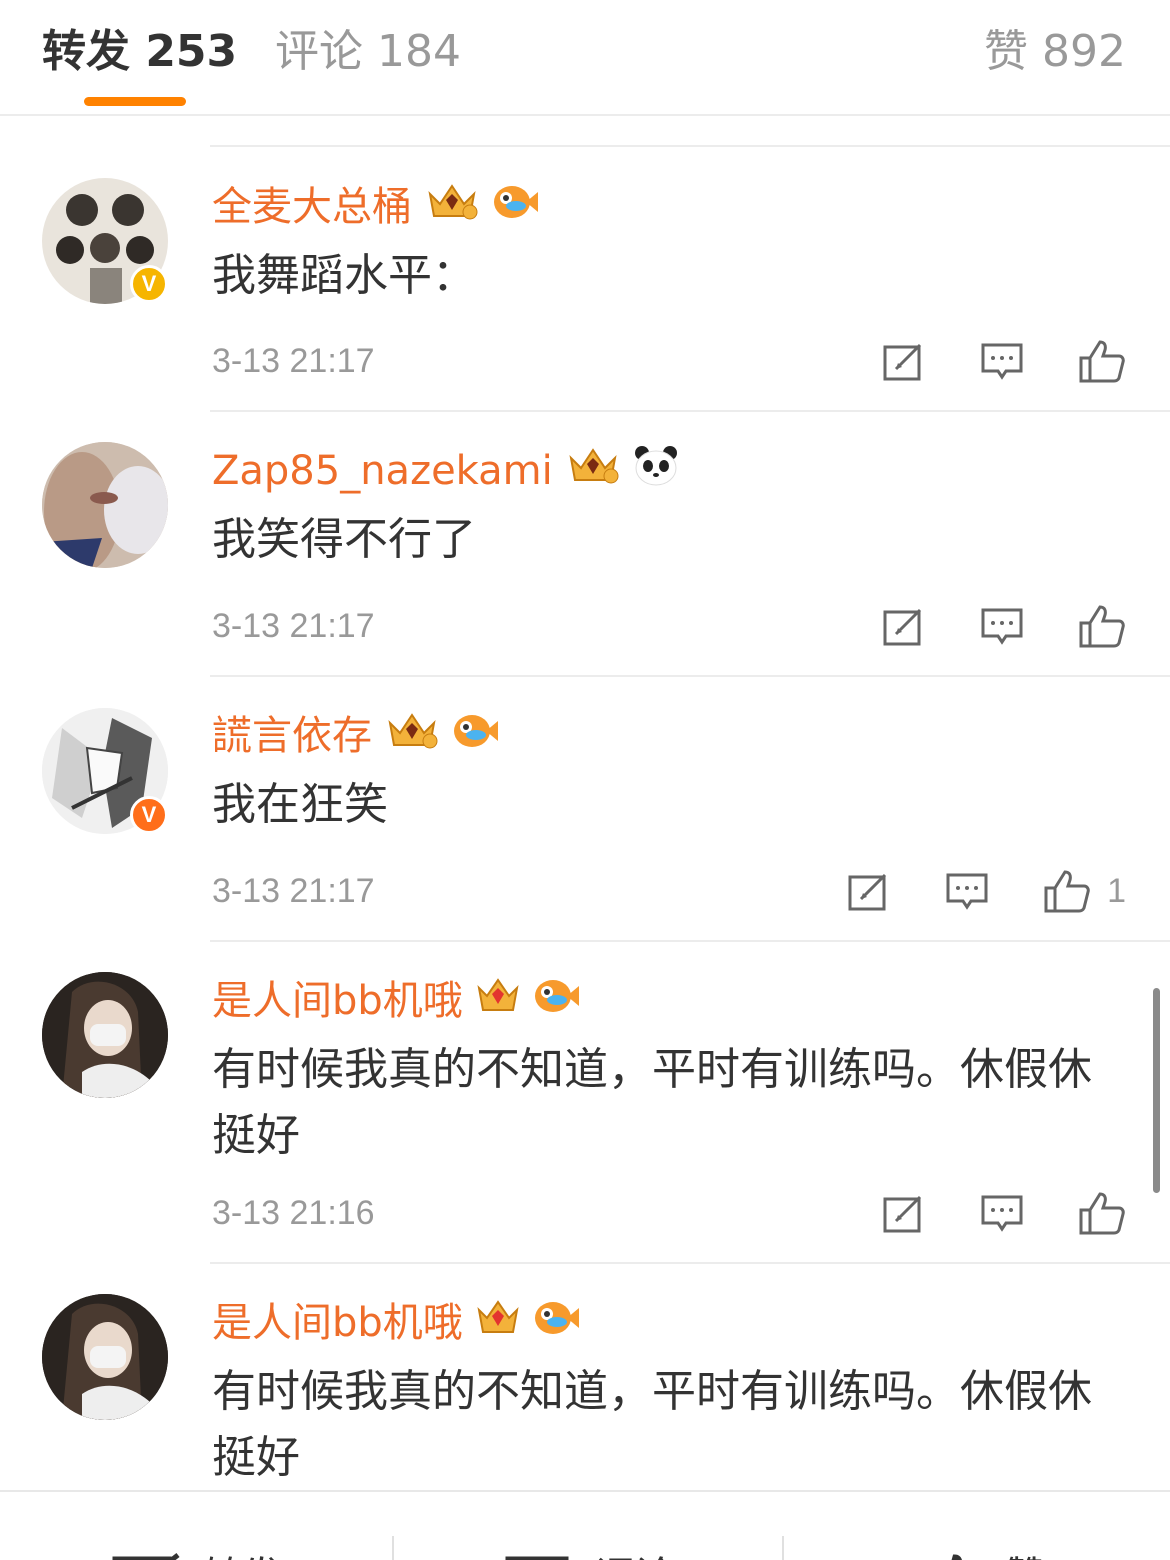  Describe the element at coordinates (985, 1552) in the screenshot. I see `bottom-like-button: 赞` at that location.